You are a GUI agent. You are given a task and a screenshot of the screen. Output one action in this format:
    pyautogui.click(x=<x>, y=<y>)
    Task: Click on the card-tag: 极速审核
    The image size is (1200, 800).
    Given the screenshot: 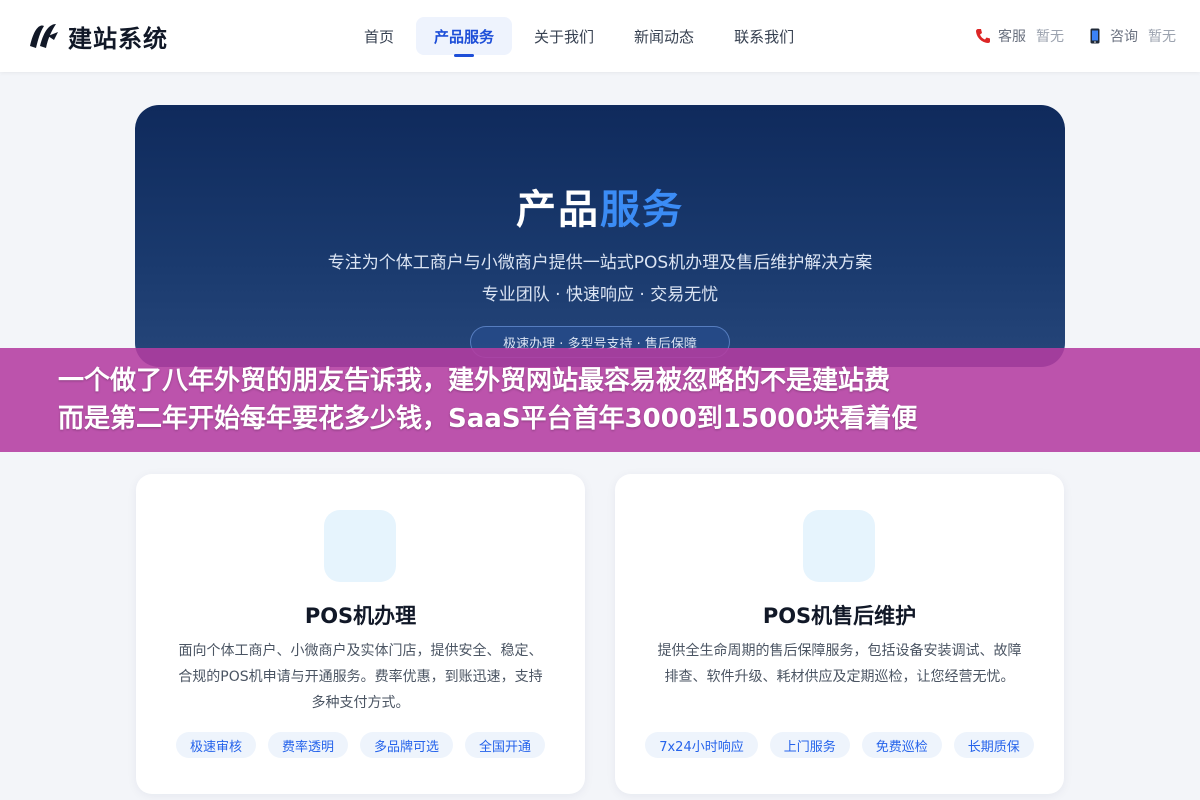 What is the action you would take?
    pyautogui.click(x=215, y=745)
    